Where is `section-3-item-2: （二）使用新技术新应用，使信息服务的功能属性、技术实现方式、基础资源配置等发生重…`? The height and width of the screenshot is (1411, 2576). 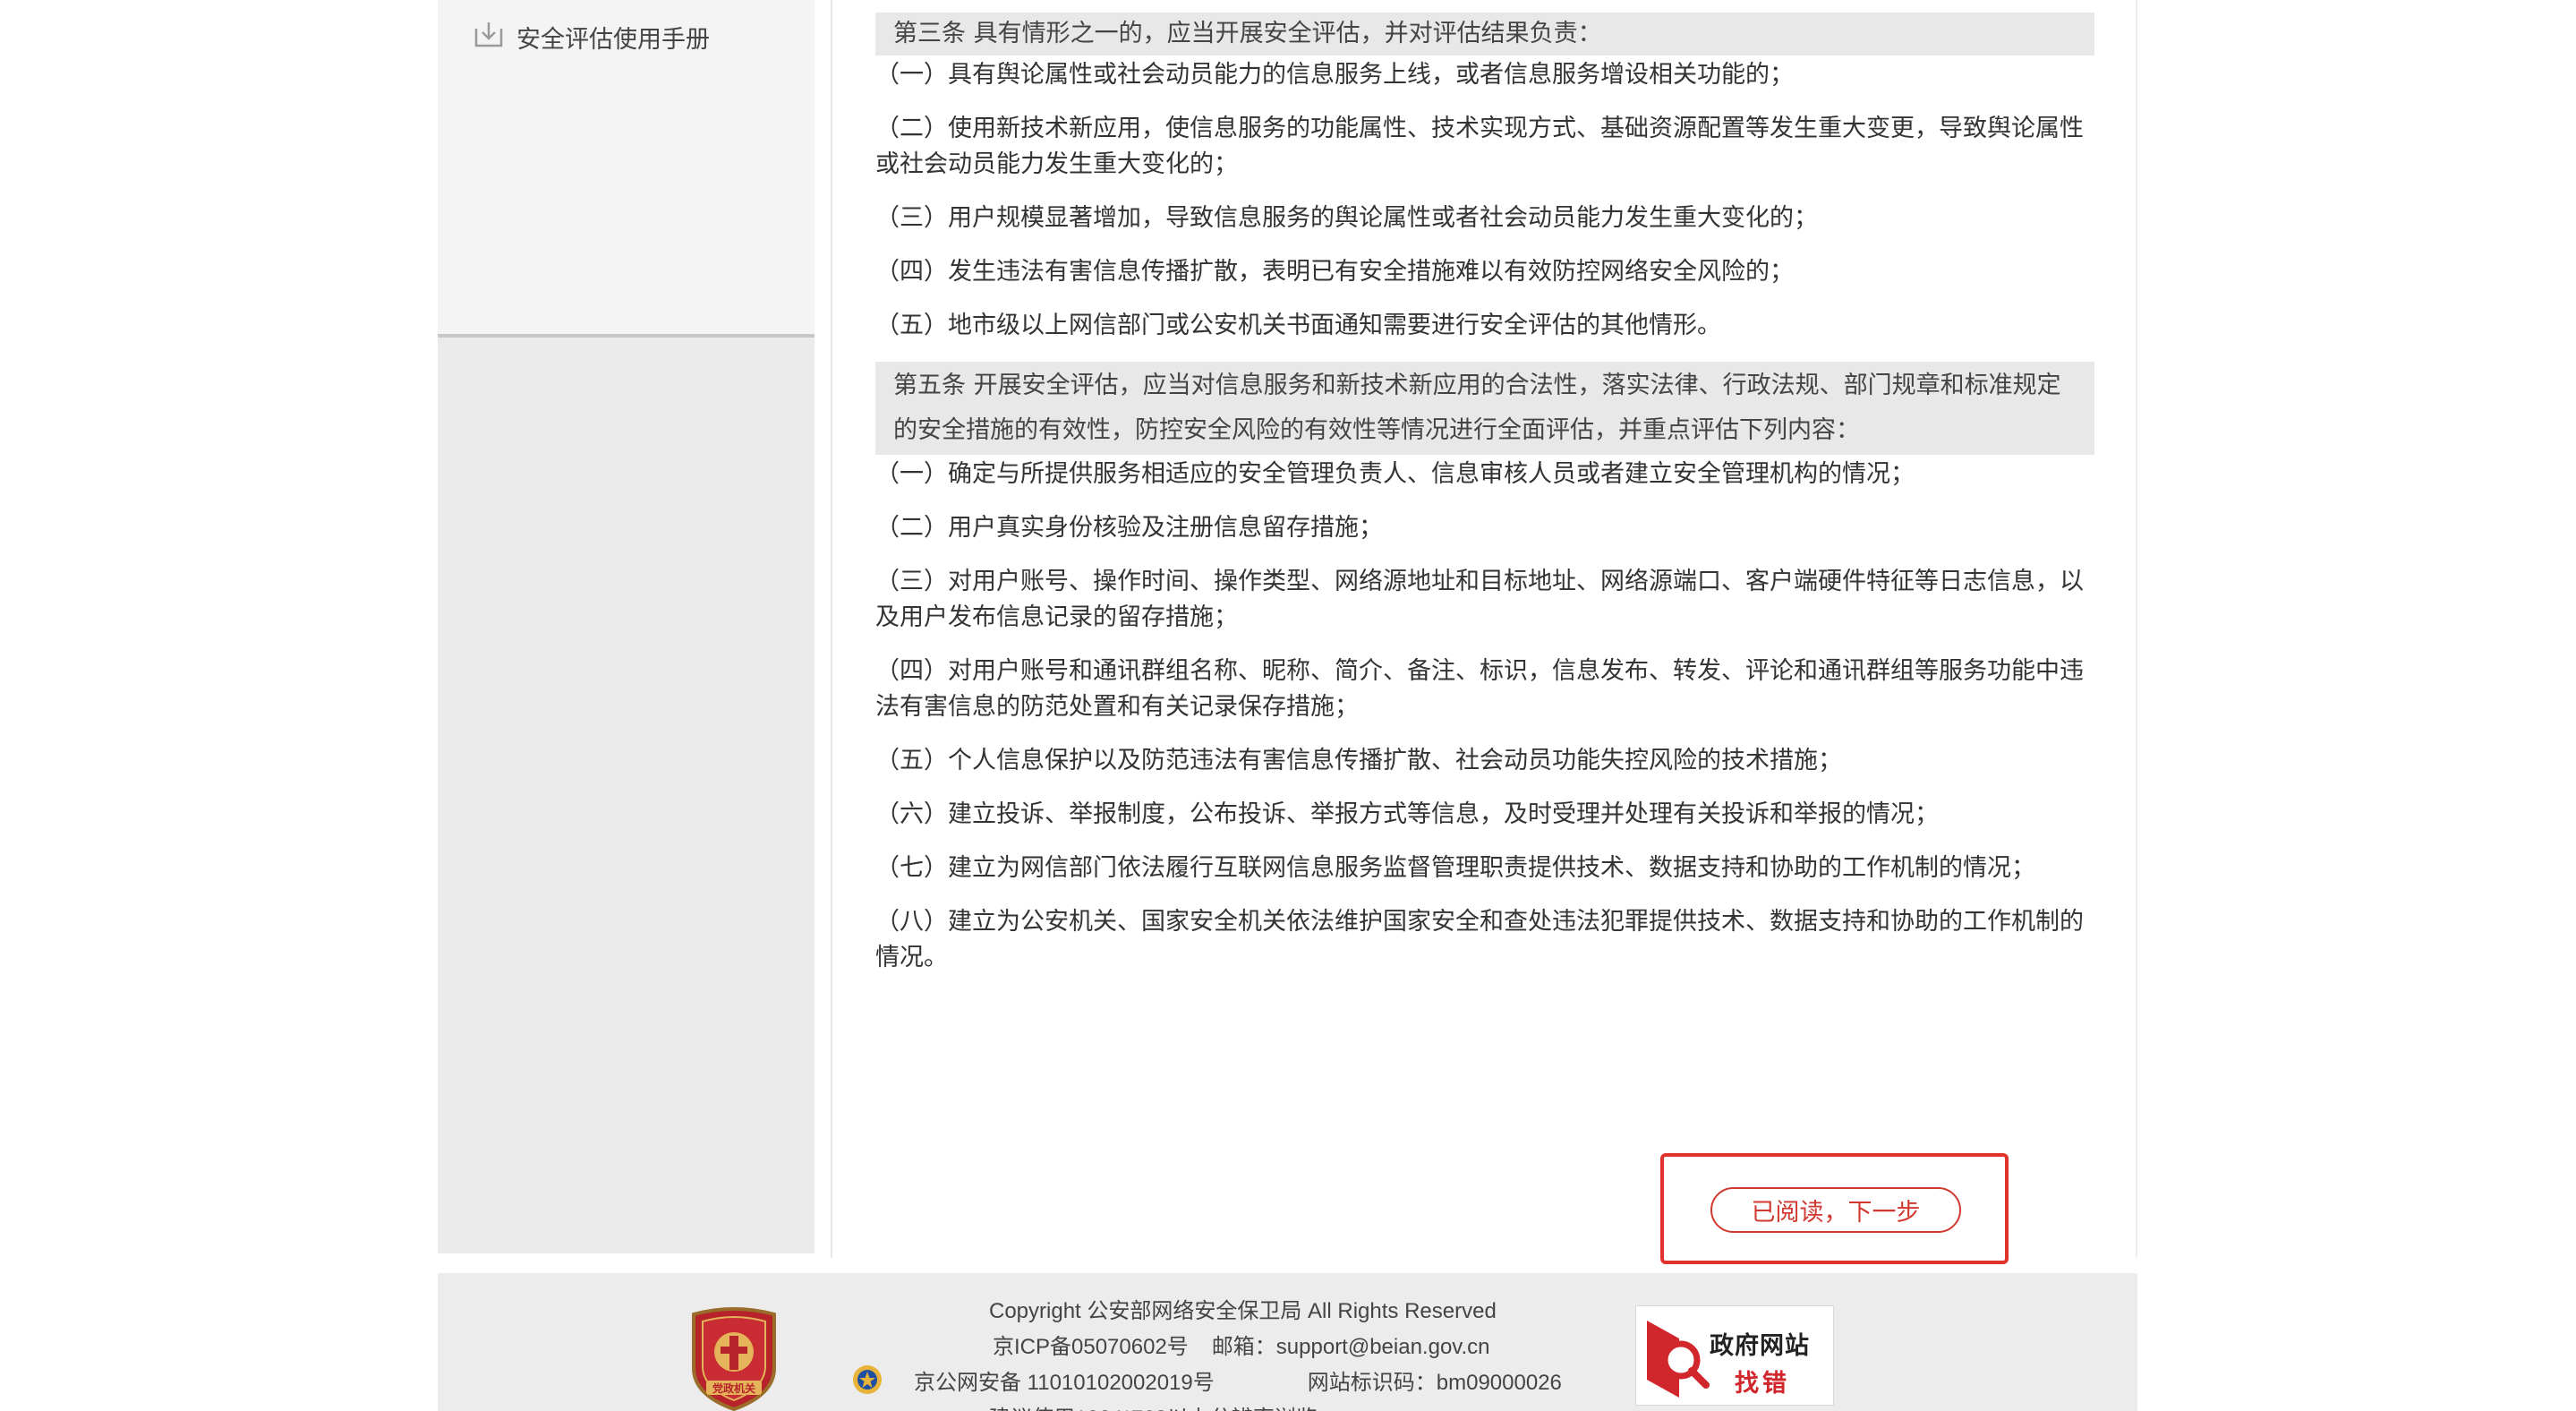
section-3-item-2: （二）使用新技术新应用，使信息服务的功能属性、技术实现方式、基础资源配置等发生重… is located at coordinates (1479, 146).